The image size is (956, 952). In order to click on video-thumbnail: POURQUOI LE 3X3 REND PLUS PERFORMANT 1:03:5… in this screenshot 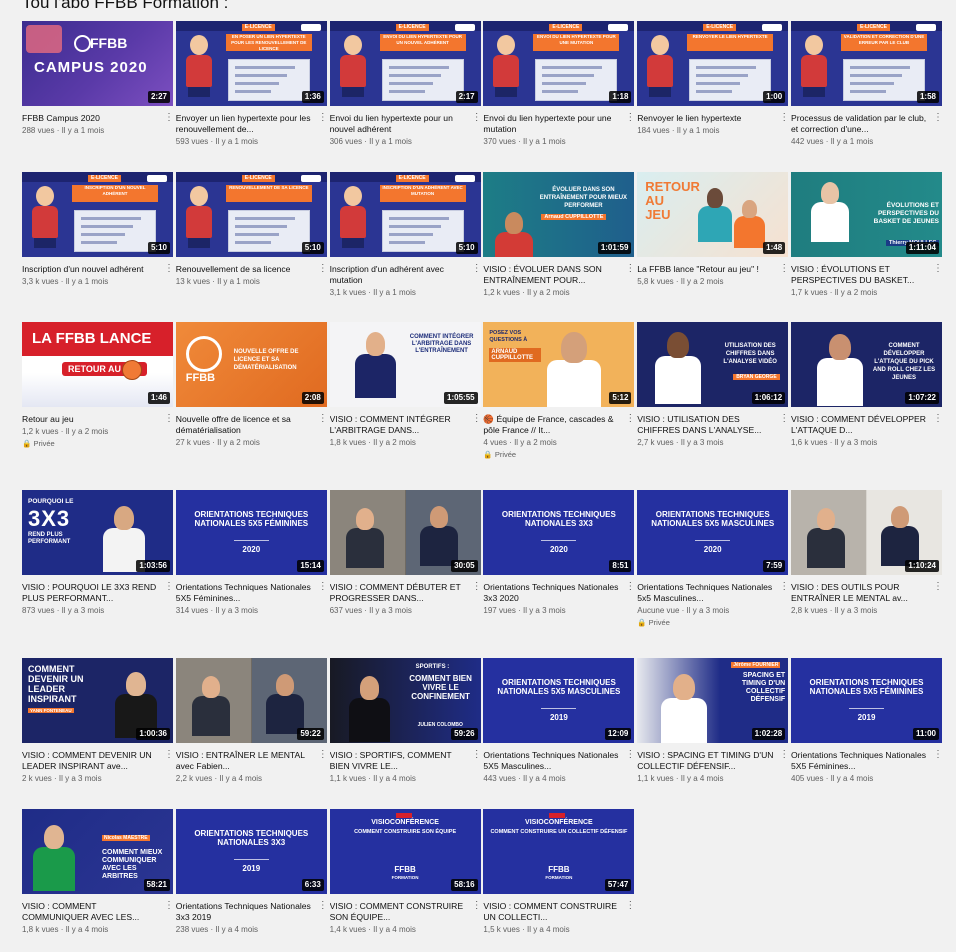, I will do `click(97, 532)`.